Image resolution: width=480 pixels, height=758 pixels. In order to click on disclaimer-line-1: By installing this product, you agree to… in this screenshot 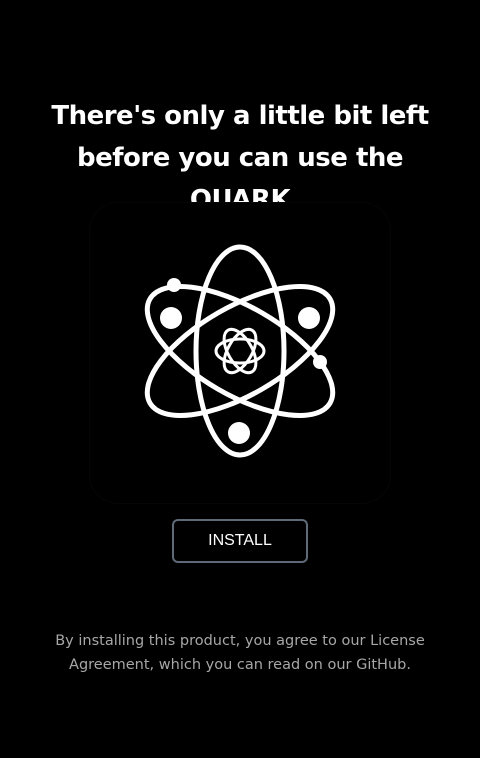, I will do `click(240, 640)`.